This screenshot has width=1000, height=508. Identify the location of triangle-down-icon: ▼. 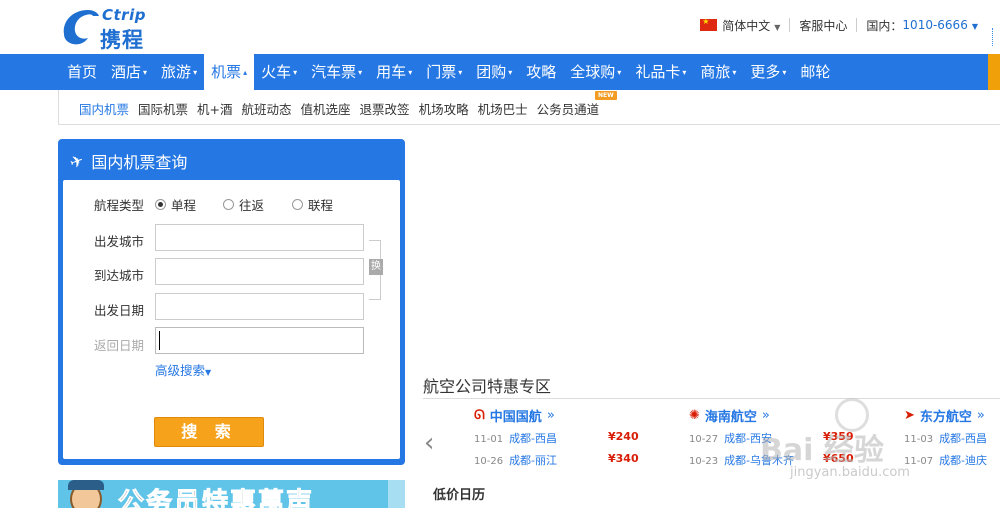
(208, 372).